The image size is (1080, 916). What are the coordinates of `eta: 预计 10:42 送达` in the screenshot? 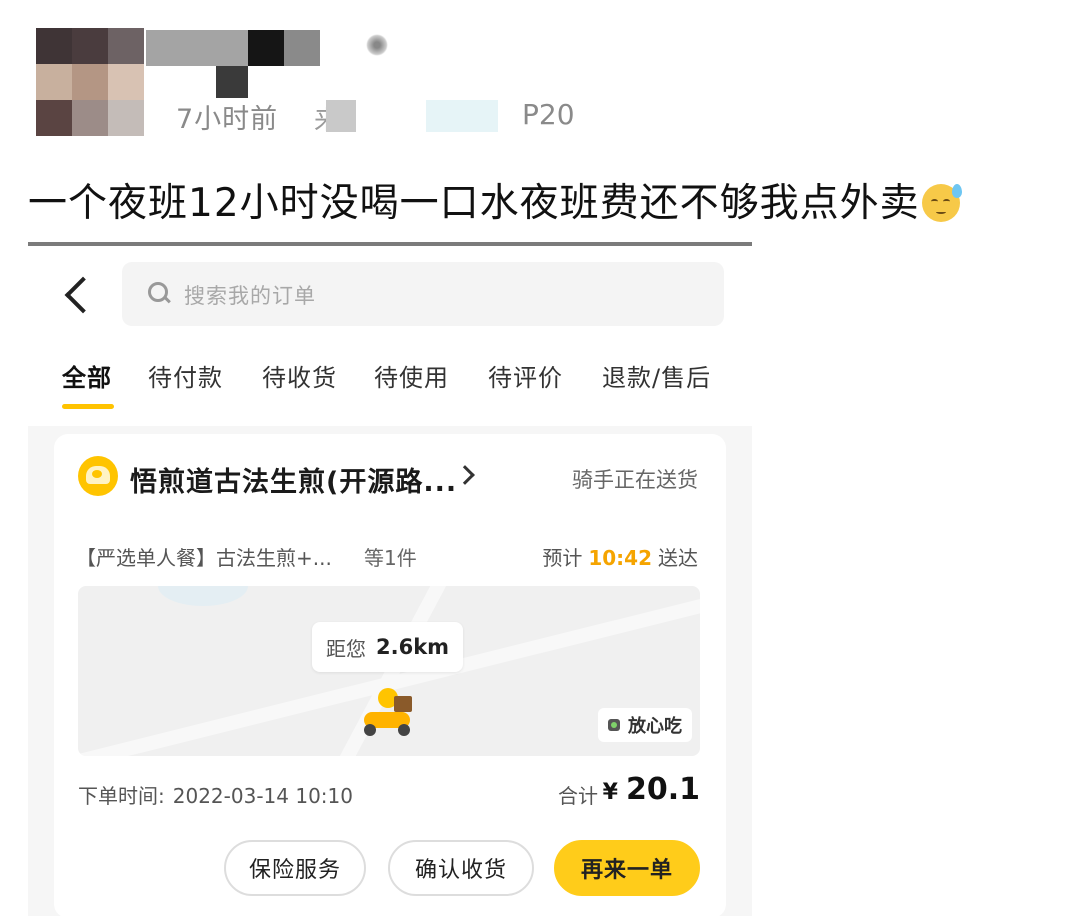 It's located at (620, 556).